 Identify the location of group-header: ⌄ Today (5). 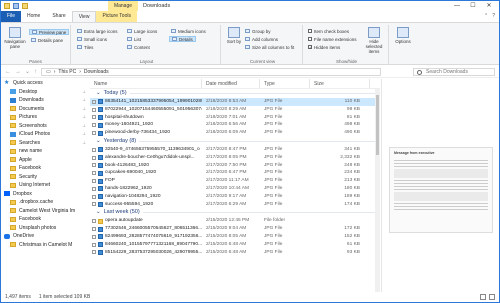
(235, 93).